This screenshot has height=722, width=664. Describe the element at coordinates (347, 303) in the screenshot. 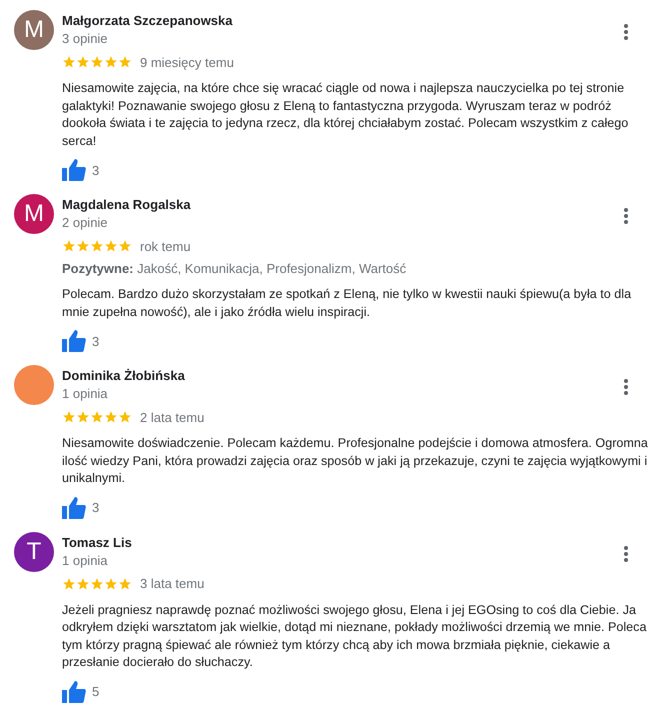

I see `review-text: Polecam. Bardzo dużo skorzystałam ze spotkań z Eleną, nie tylko w kwestii nauki śpiewu(a była to dla mnie zupełna nowość), ale i jako źródła wielu inspiracji.` at that location.